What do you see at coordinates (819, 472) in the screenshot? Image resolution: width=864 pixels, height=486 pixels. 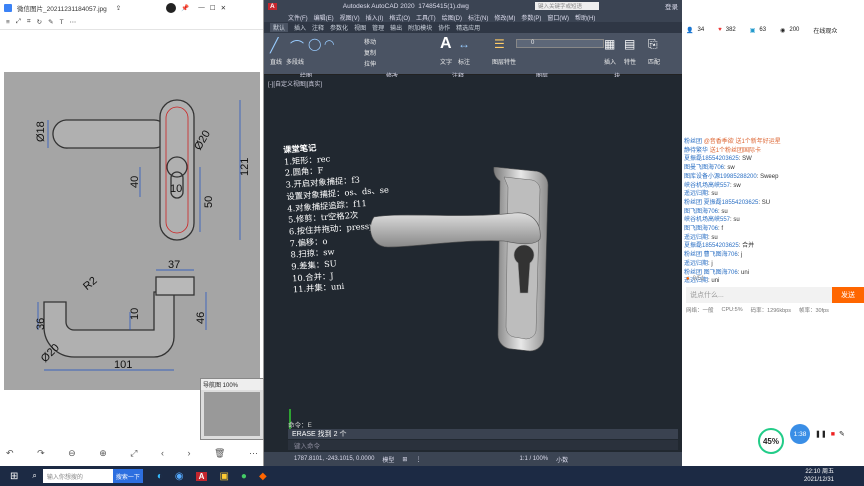 I see `clock-time: 22:10 周五` at bounding box center [819, 472].